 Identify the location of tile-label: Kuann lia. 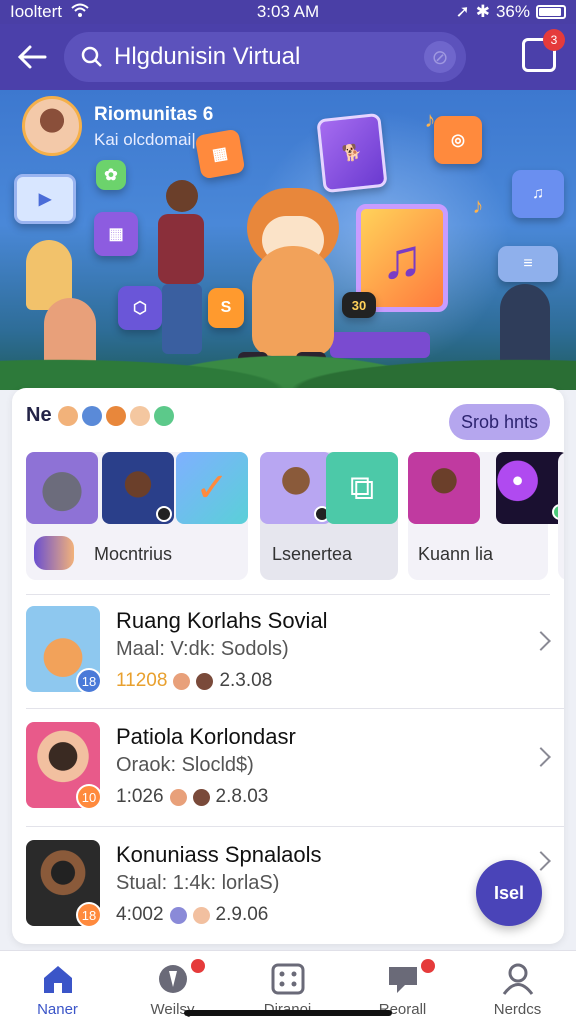
(456, 554).